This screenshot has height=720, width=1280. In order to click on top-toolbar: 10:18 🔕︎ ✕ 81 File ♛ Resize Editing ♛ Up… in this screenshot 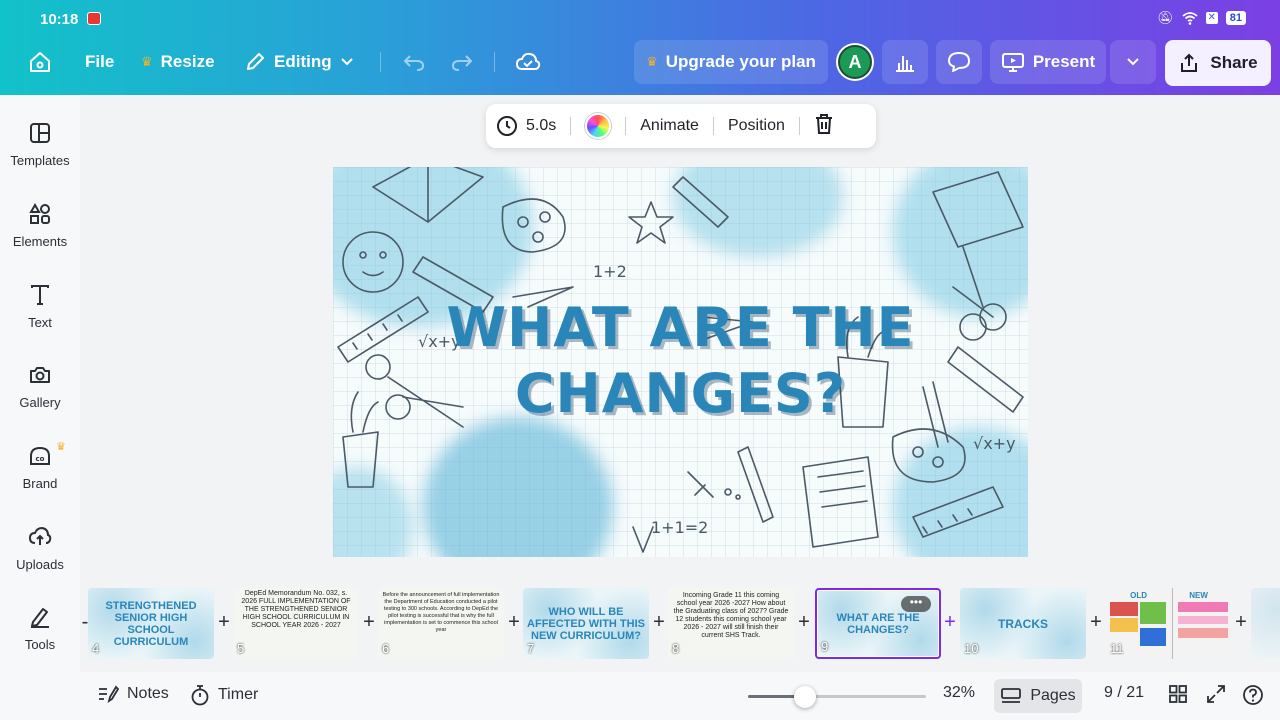, I will do `click(640, 47)`.